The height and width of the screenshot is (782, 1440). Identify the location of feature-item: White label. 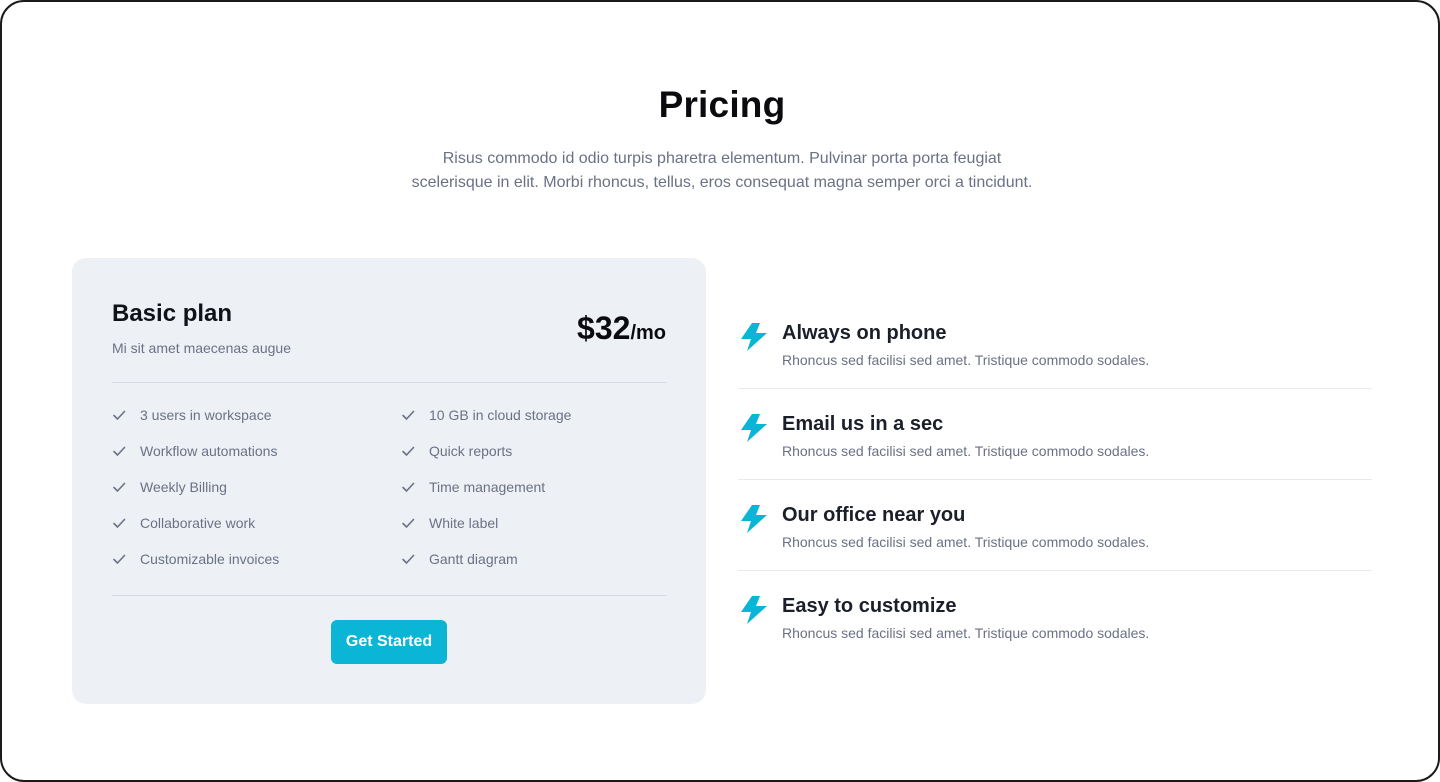
(533, 532).